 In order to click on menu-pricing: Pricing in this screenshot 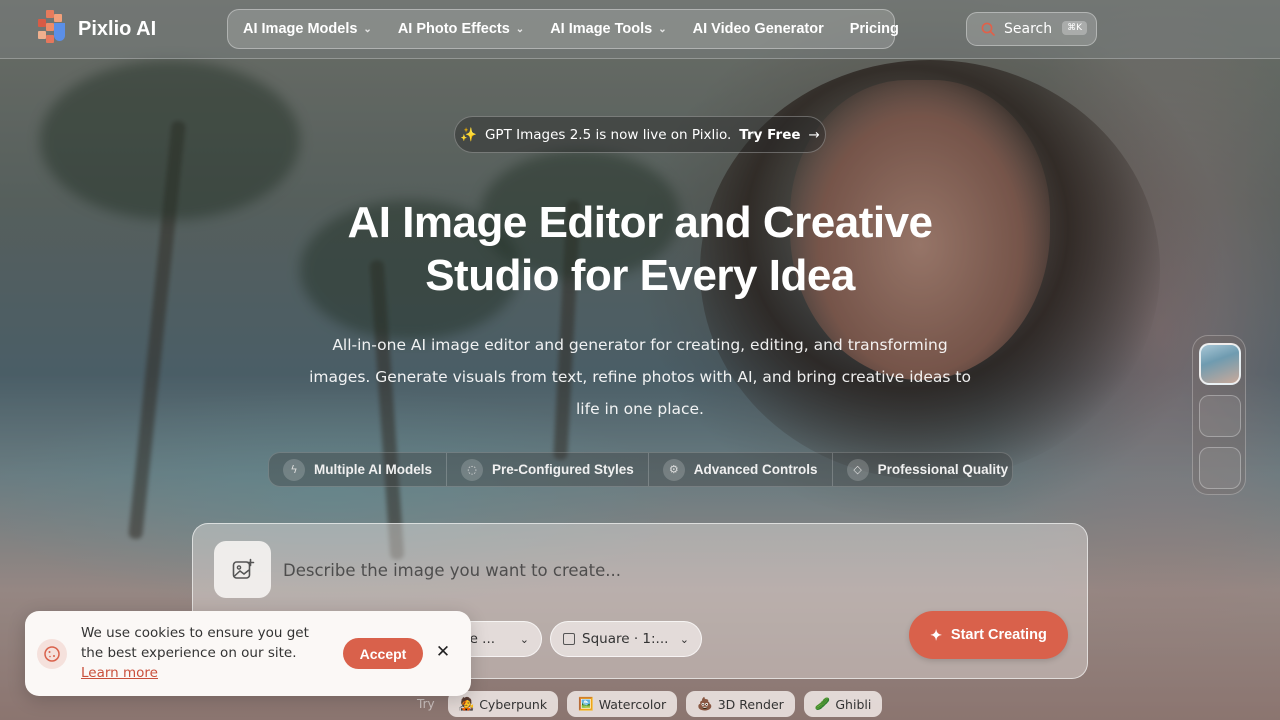, I will do `click(874, 29)`.